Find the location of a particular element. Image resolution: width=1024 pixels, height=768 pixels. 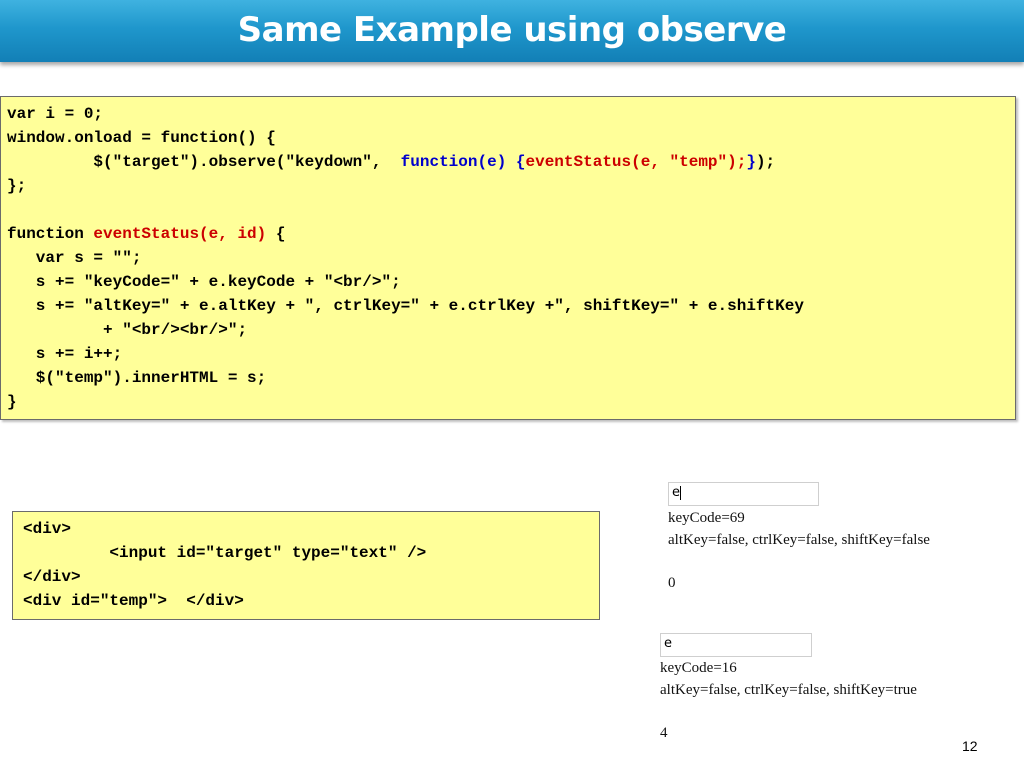

code-line-2: window.onload = function() { is located at coordinates (141, 138).